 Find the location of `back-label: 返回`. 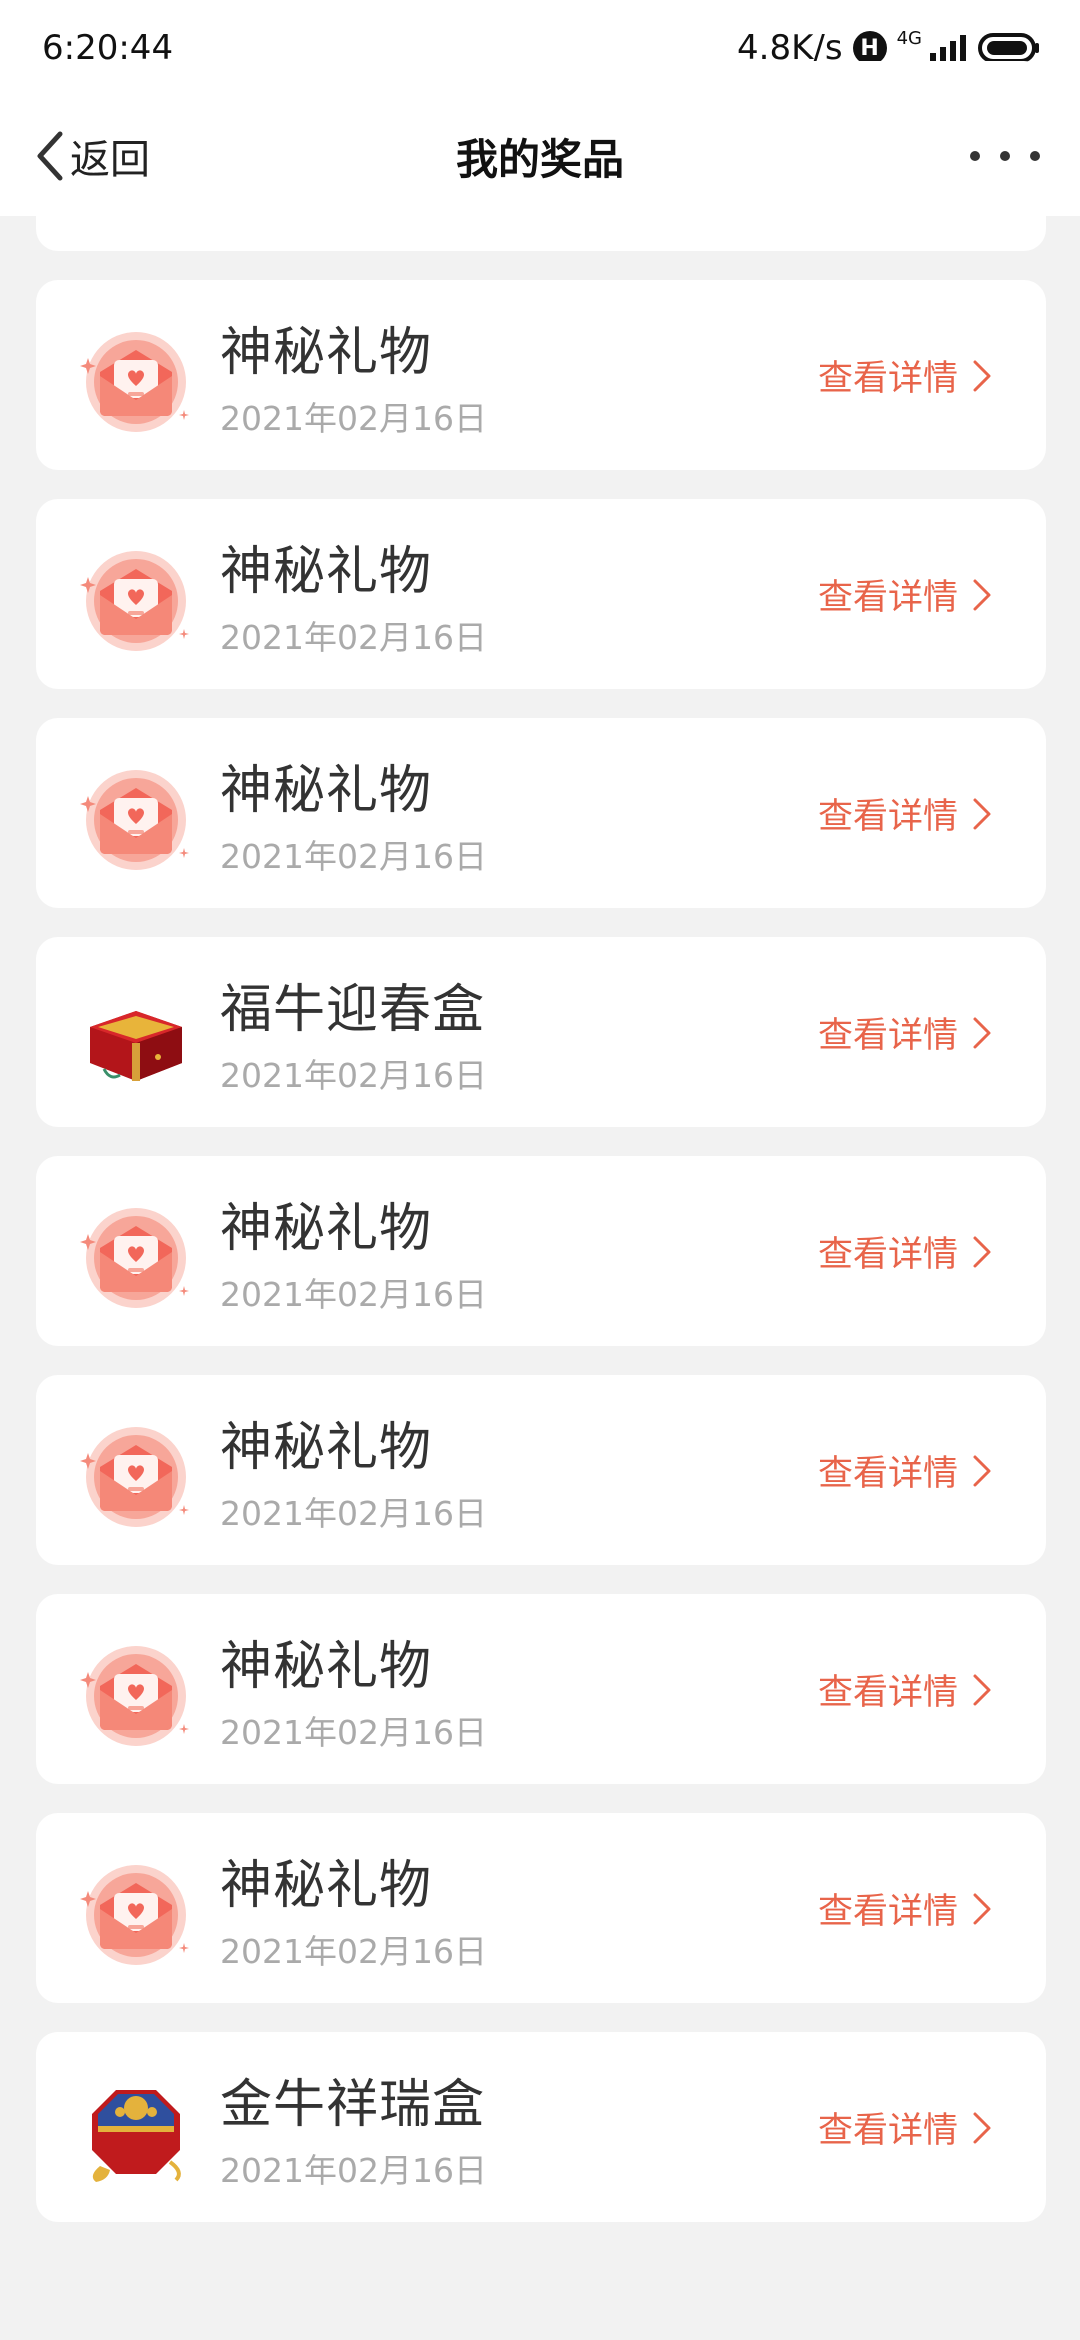

back-label: 返回 is located at coordinates (110, 160).